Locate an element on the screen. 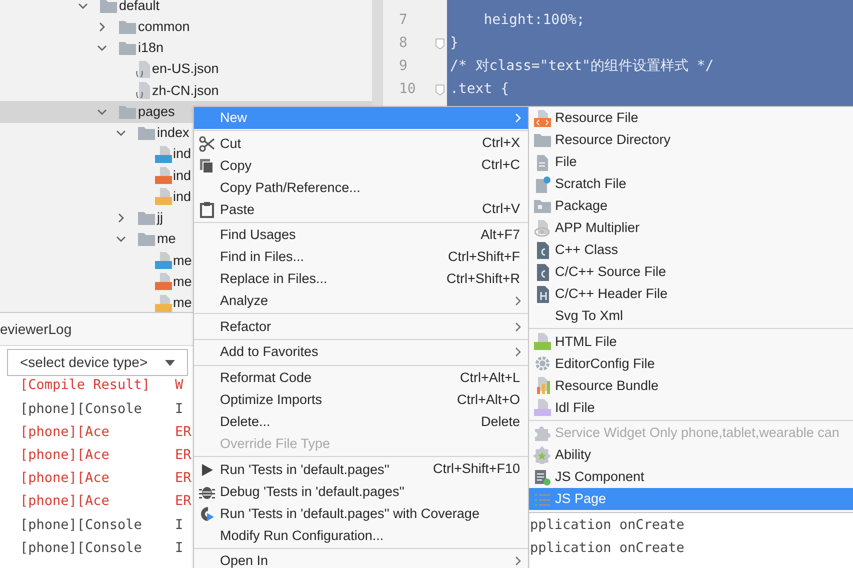  menu-item: Idl File is located at coordinates (691, 407).